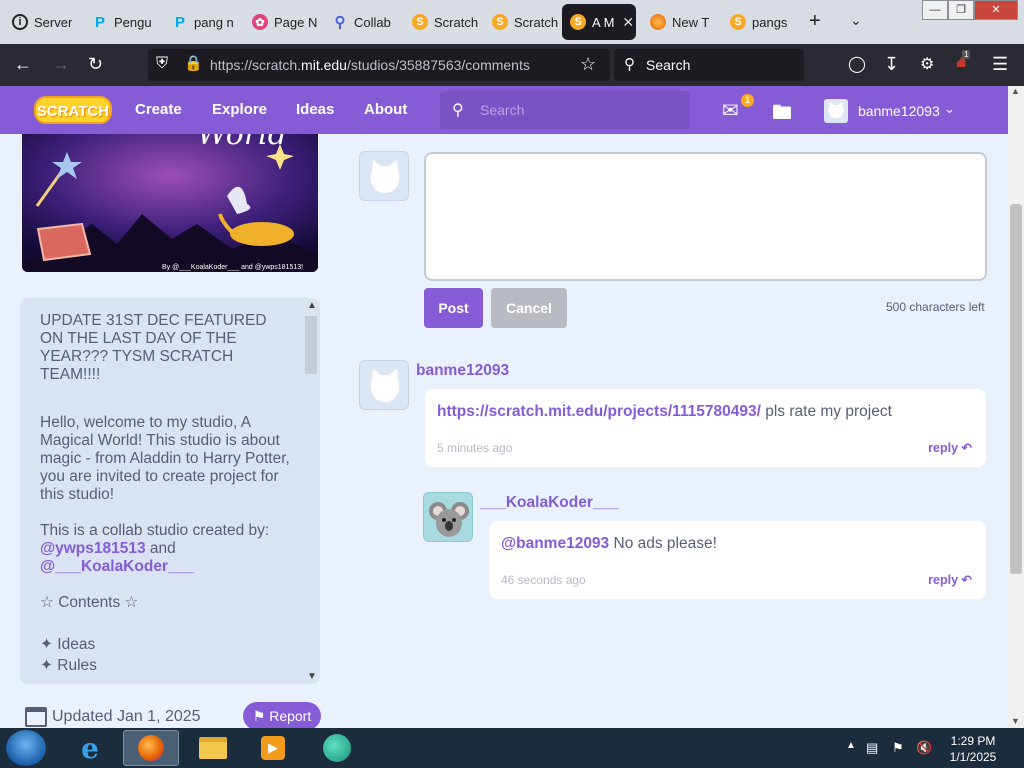 The height and width of the screenshot is (768, 1024). Describe the element at coordinates (961, 10) in the screenshot. I see `restore-window-button: ❐` at that location.